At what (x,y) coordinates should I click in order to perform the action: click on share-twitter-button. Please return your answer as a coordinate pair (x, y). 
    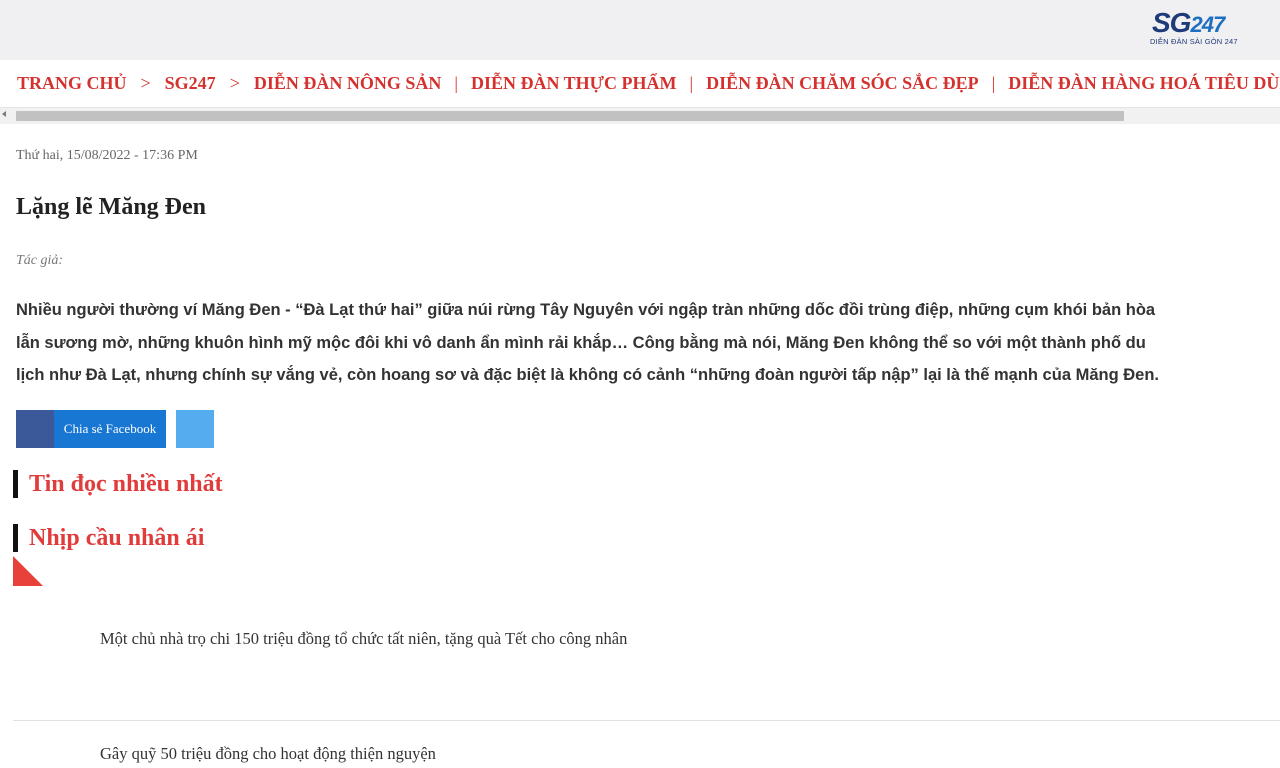
    Looking at the image, I should click on (195, 429).